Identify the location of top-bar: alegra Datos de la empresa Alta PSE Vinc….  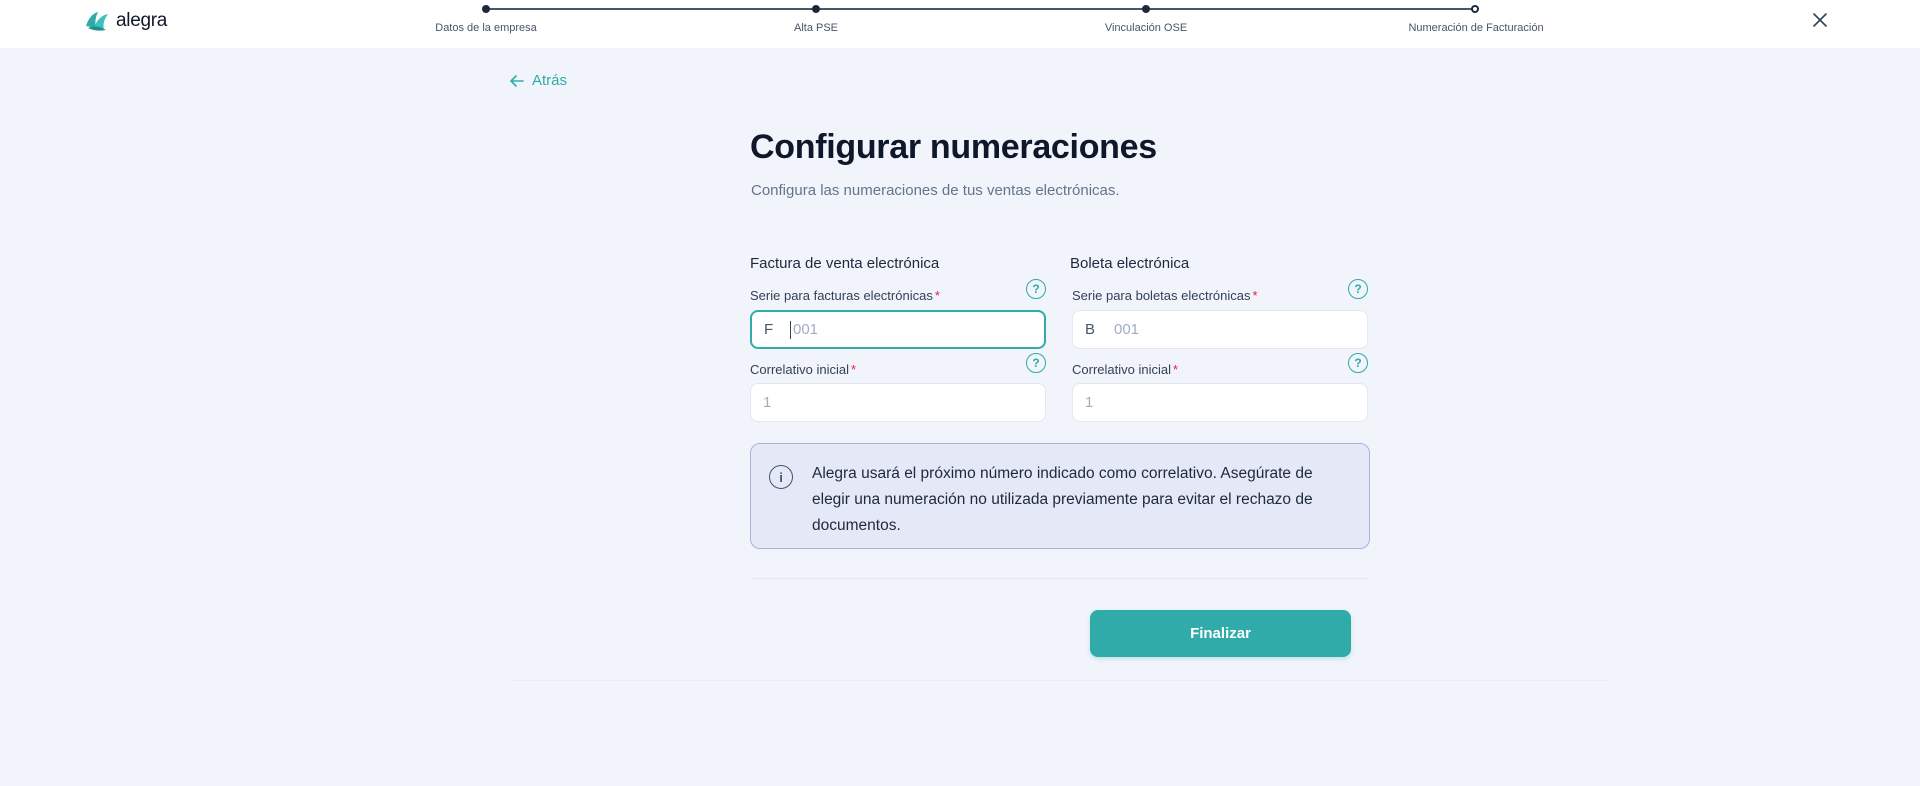
(960, 24).